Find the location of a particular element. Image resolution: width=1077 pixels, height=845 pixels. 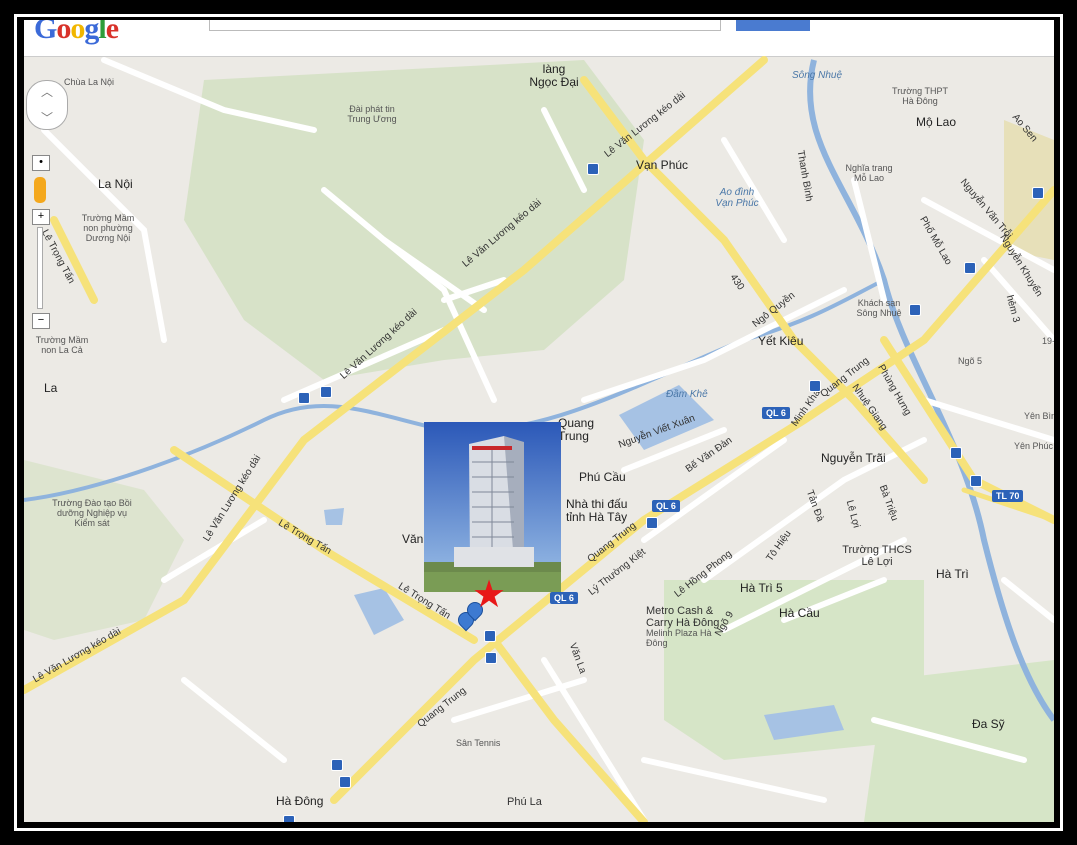

place-label: Ao đình Vạn Phúc is located at coordinates (737, 198).